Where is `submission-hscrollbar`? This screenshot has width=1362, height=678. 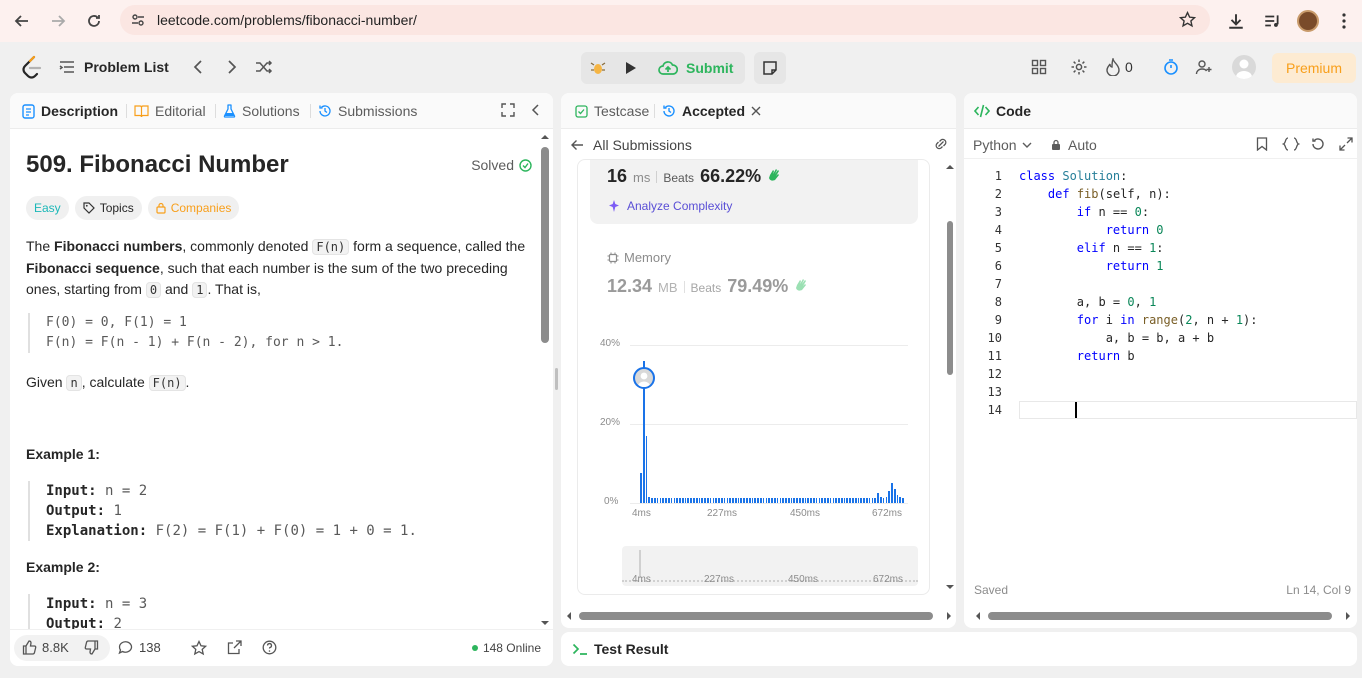 submission-hscrollbar is located at coordinates (759, 614).